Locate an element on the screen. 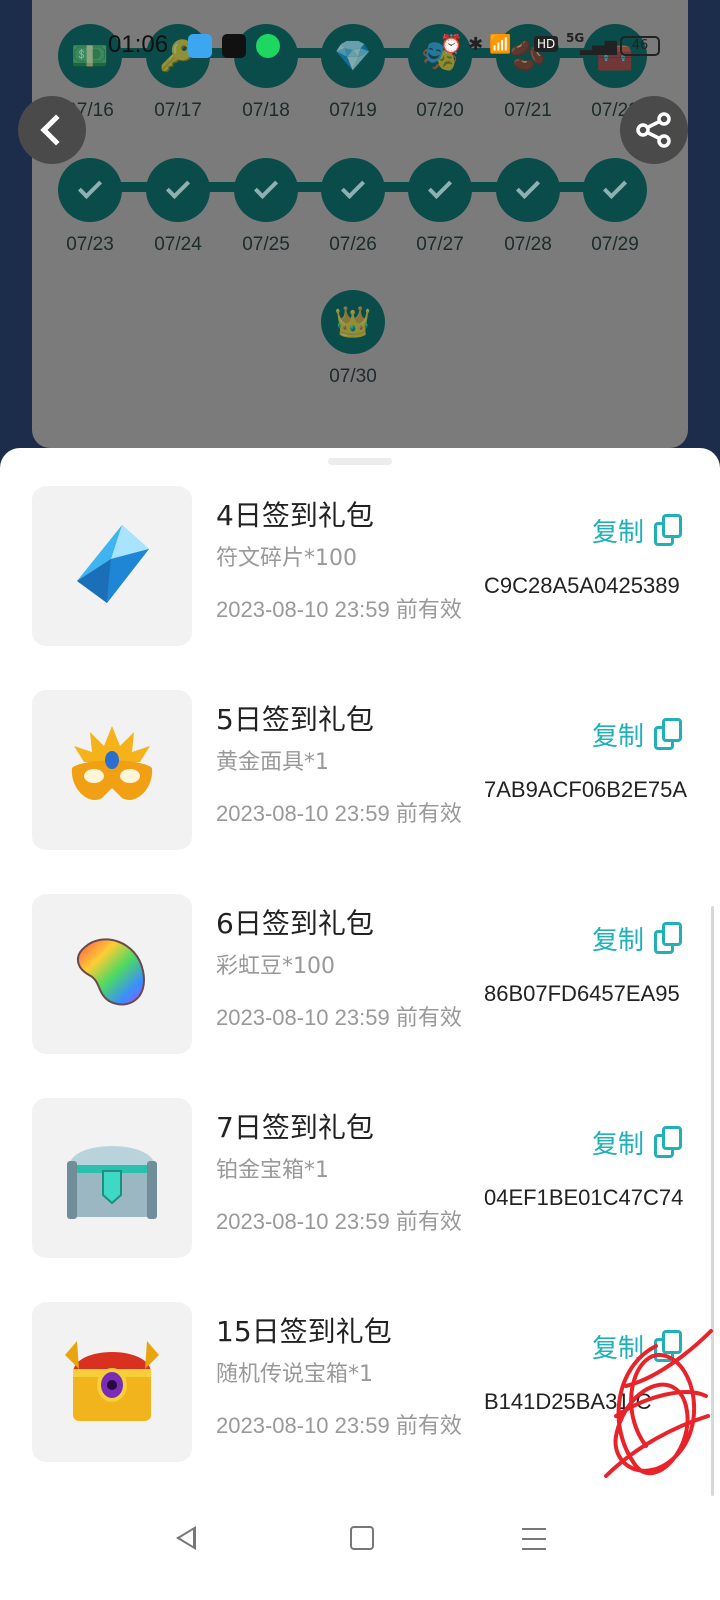  gift-item: 铂金宝箱*1 is located at coordinates (272, 1170).